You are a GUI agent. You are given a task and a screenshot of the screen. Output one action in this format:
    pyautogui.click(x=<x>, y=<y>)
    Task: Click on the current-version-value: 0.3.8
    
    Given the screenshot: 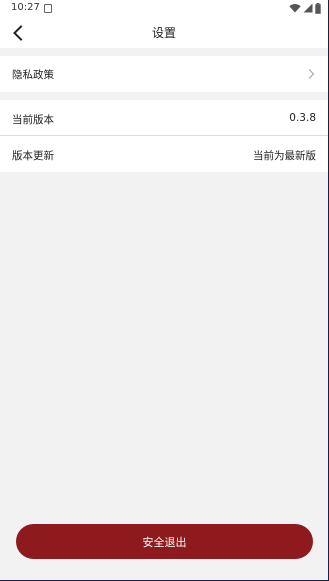 What is the action you would take?
    pyautogui.click(x=302, y=118)
    